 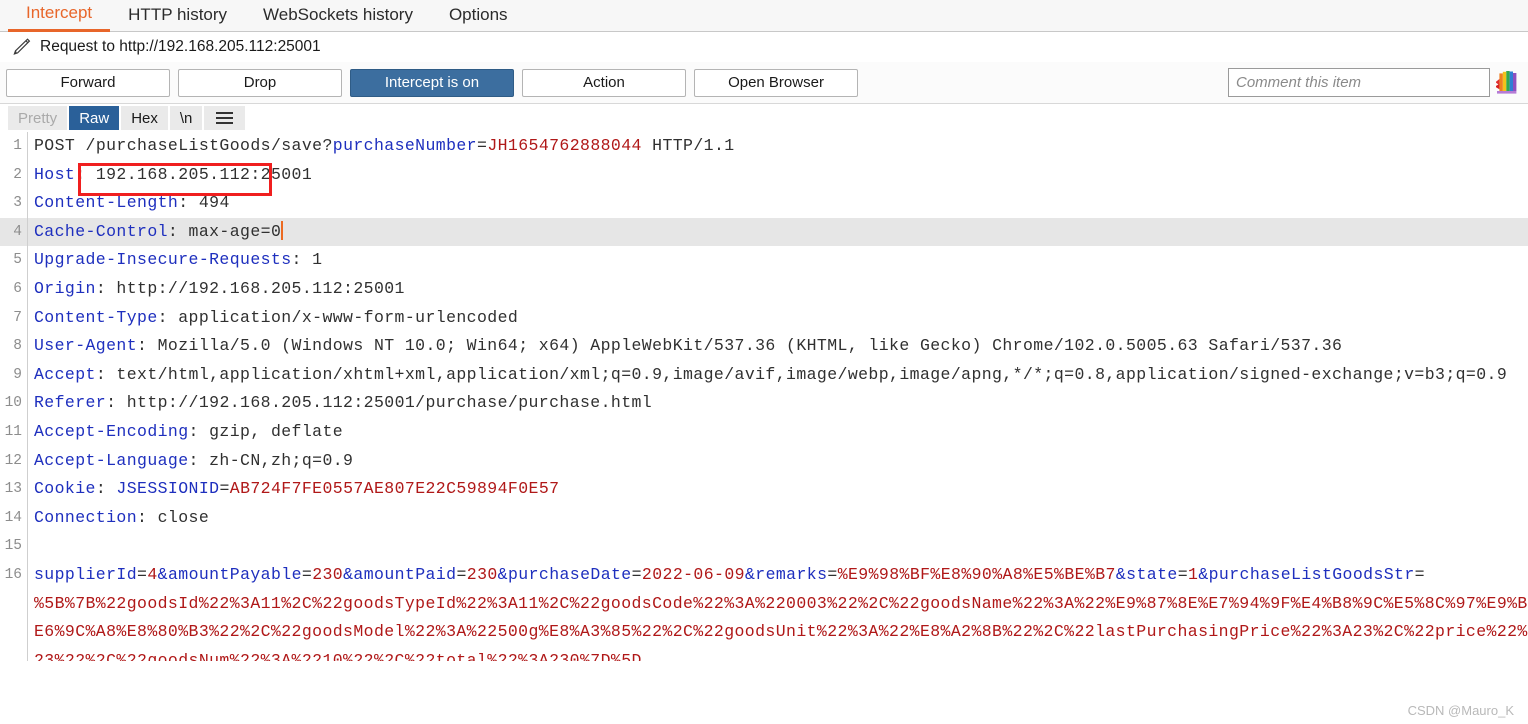 What do you see at coordinates (478, 17) in the screenshot?
I see `tab-options: Options` at bounding box center [478, 17].